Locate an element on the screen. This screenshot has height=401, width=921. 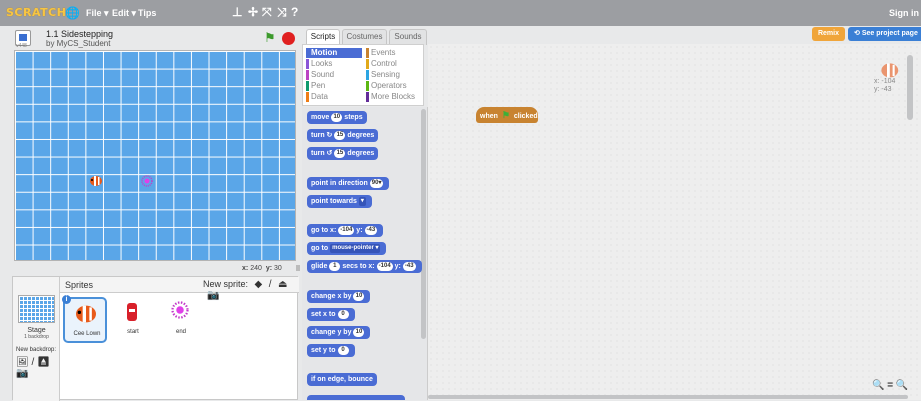
steps-input: 10 is located at coordinates (337, 117).